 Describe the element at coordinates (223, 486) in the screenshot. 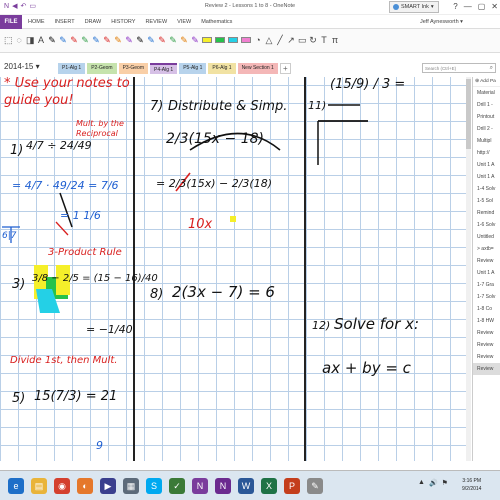

I see `onenote-2-icon: N` at that location.